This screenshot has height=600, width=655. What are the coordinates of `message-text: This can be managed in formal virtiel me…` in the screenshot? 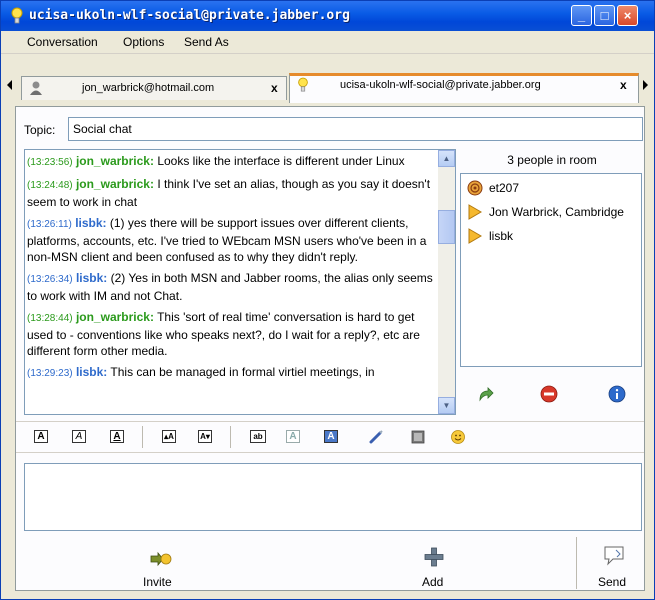 It's located at (242, 372).